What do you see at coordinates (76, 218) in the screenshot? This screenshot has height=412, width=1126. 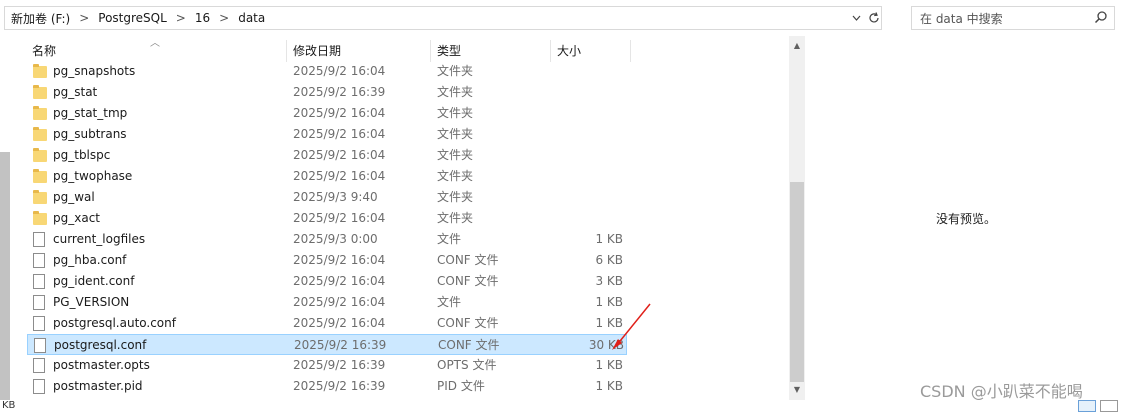 I see `file-name: pg_xact` at bounding box center [76, 218].